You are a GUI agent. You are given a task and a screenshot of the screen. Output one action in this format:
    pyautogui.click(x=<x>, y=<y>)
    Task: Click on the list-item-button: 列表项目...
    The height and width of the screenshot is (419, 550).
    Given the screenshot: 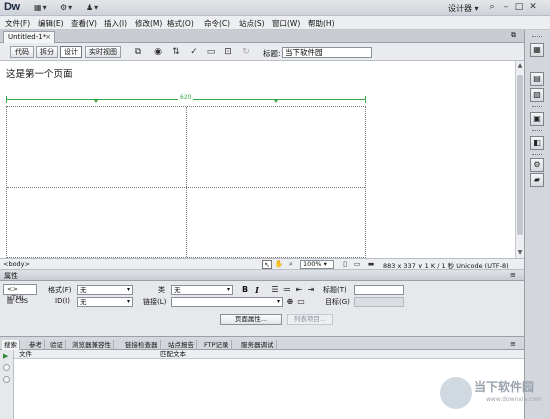 What is the action you would take?
    pyautogui.click(x=310, y=319)
    